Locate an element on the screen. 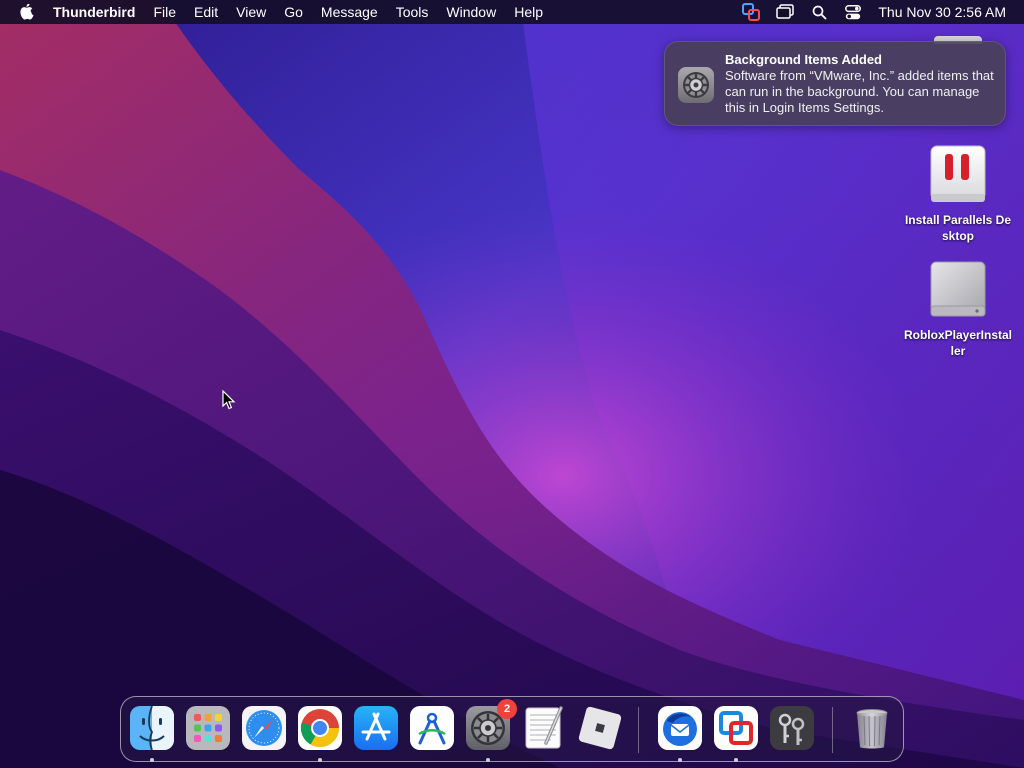 Image resolution: width=1024 pixels, height=768 pixels. dock-thunderbird is located at coordinates (680, 733).